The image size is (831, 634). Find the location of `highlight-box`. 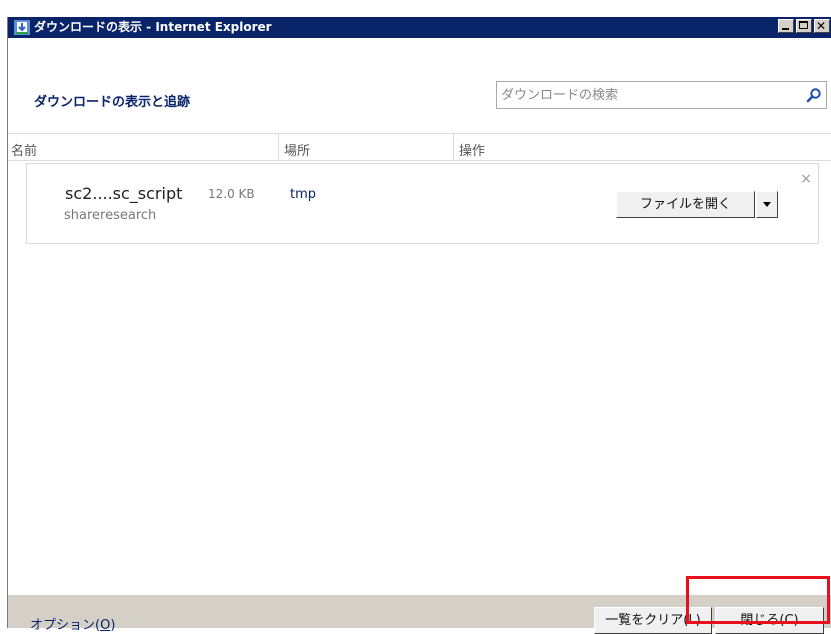

highlight-box is located at coordinates (758, 600).